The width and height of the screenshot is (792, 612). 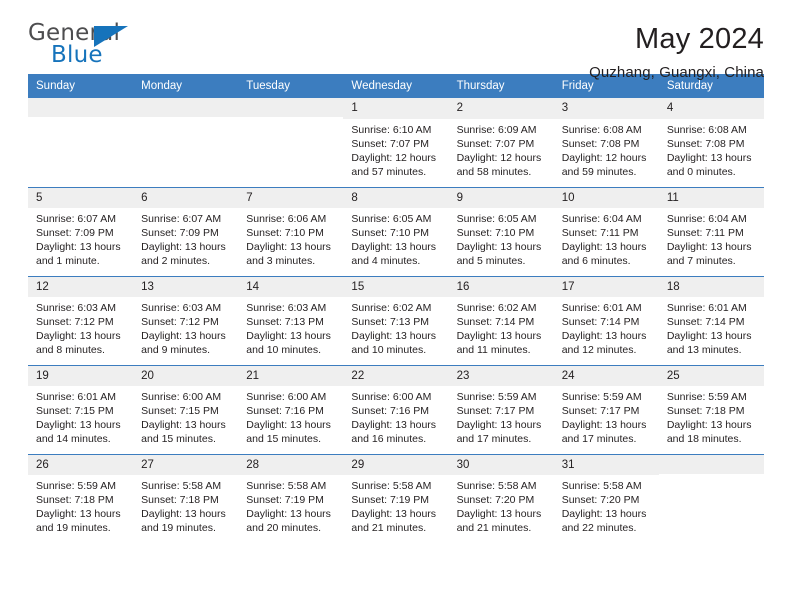 What do you see at coordinates (73, 439) in the screenshot?
I see `daylight-text-line2: and 14 minutes.` at bounding box center [73, 439].